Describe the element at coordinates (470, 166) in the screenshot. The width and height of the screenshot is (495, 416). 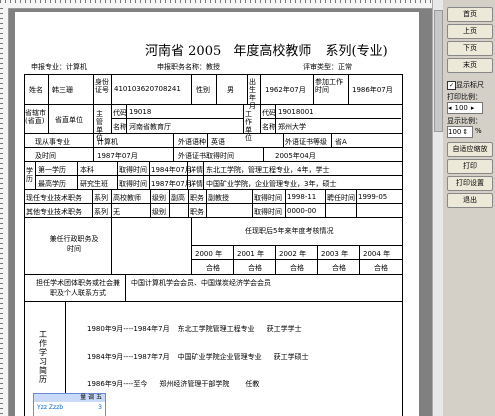
I see `print-button: 打印` at that location.